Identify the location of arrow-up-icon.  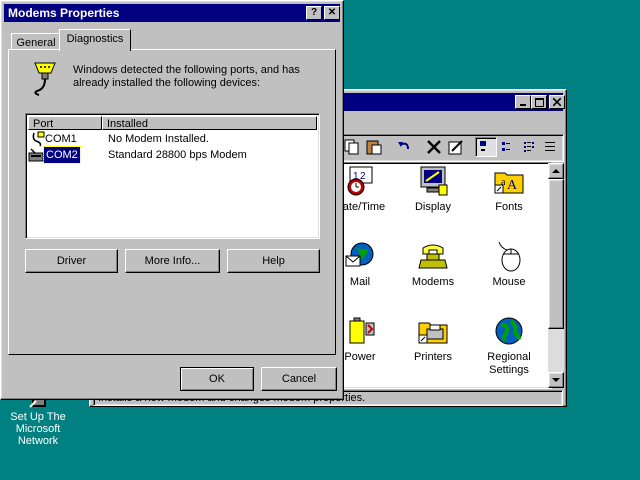
(556, 171).